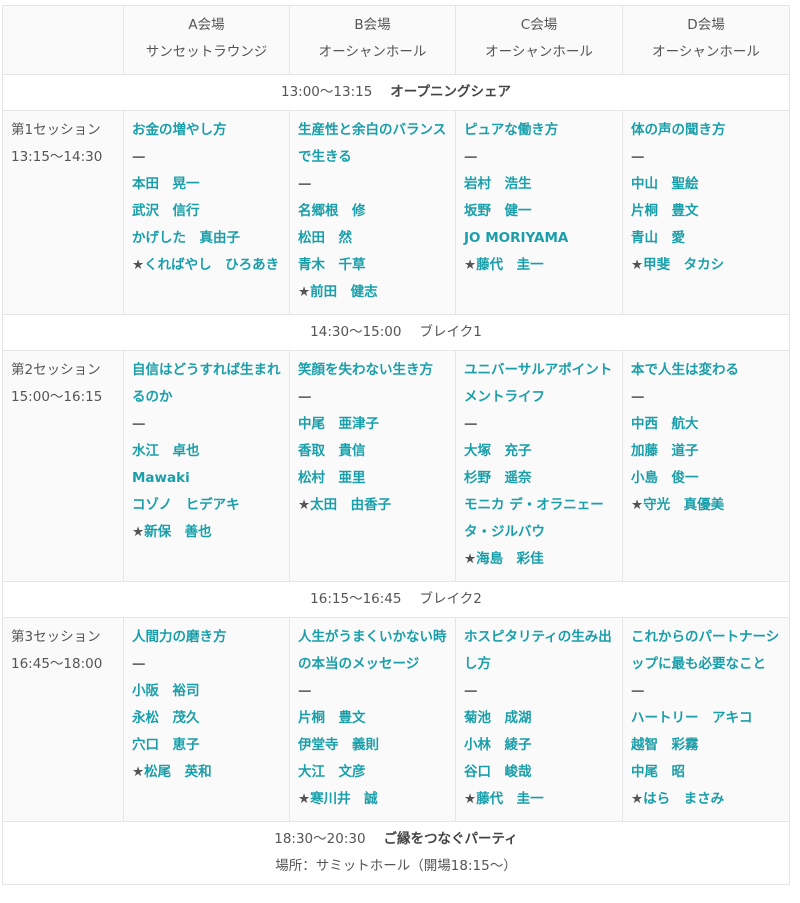 The width and height of the screenshot is (800, 903). I want to click on moderator-name: 松尾 英和, so click(178, 772).